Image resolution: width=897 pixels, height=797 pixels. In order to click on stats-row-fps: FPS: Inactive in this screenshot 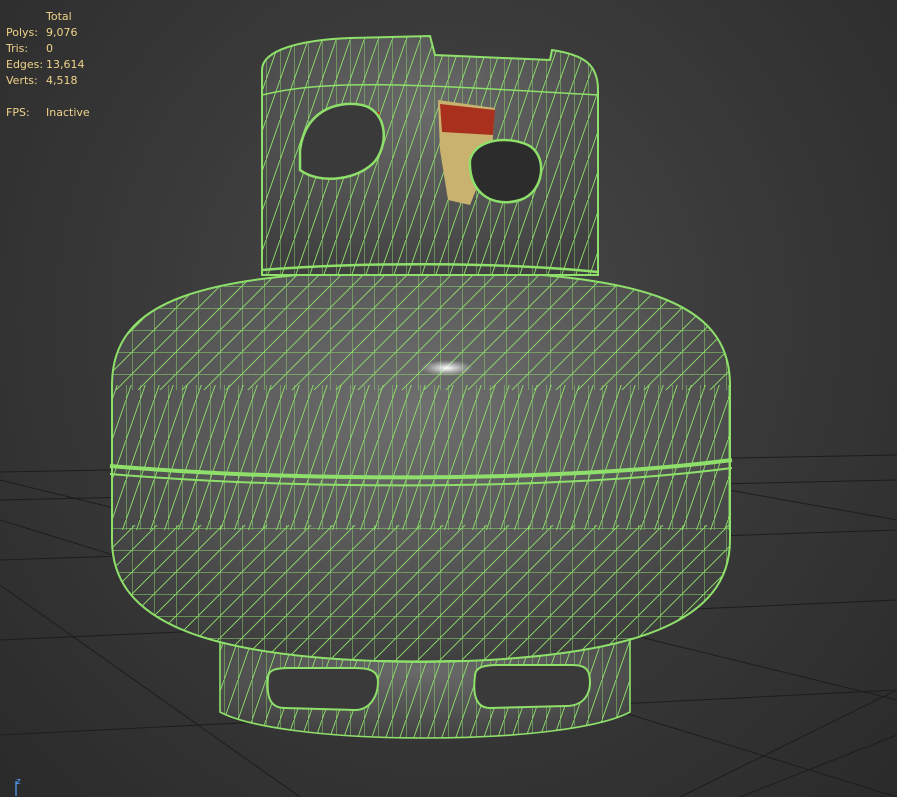, I will do `click(48, 113)`.